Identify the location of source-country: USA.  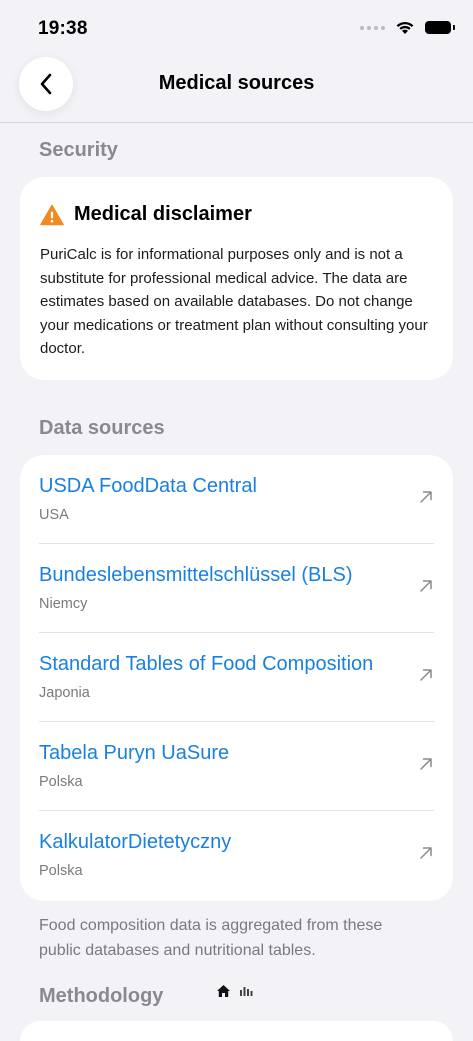
(54, 515).